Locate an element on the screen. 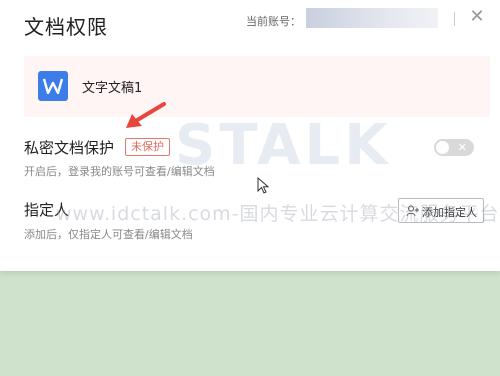 The height and width of the screenshot is (376, 500). mouse-cursor-icon is located at coordinates (263, 185).